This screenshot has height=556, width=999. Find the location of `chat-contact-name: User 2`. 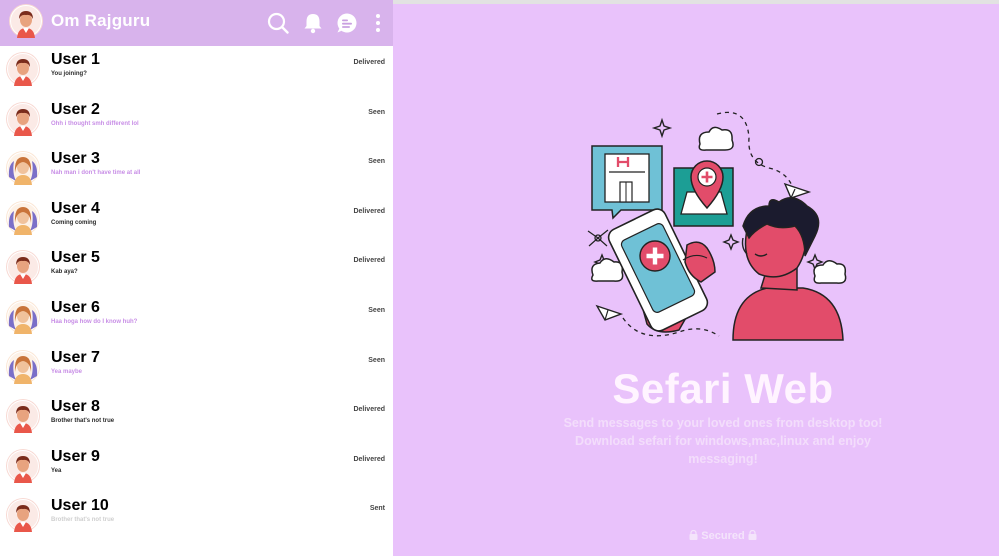

chat-contact-name: User 2 is located at coordinates (75, 109).